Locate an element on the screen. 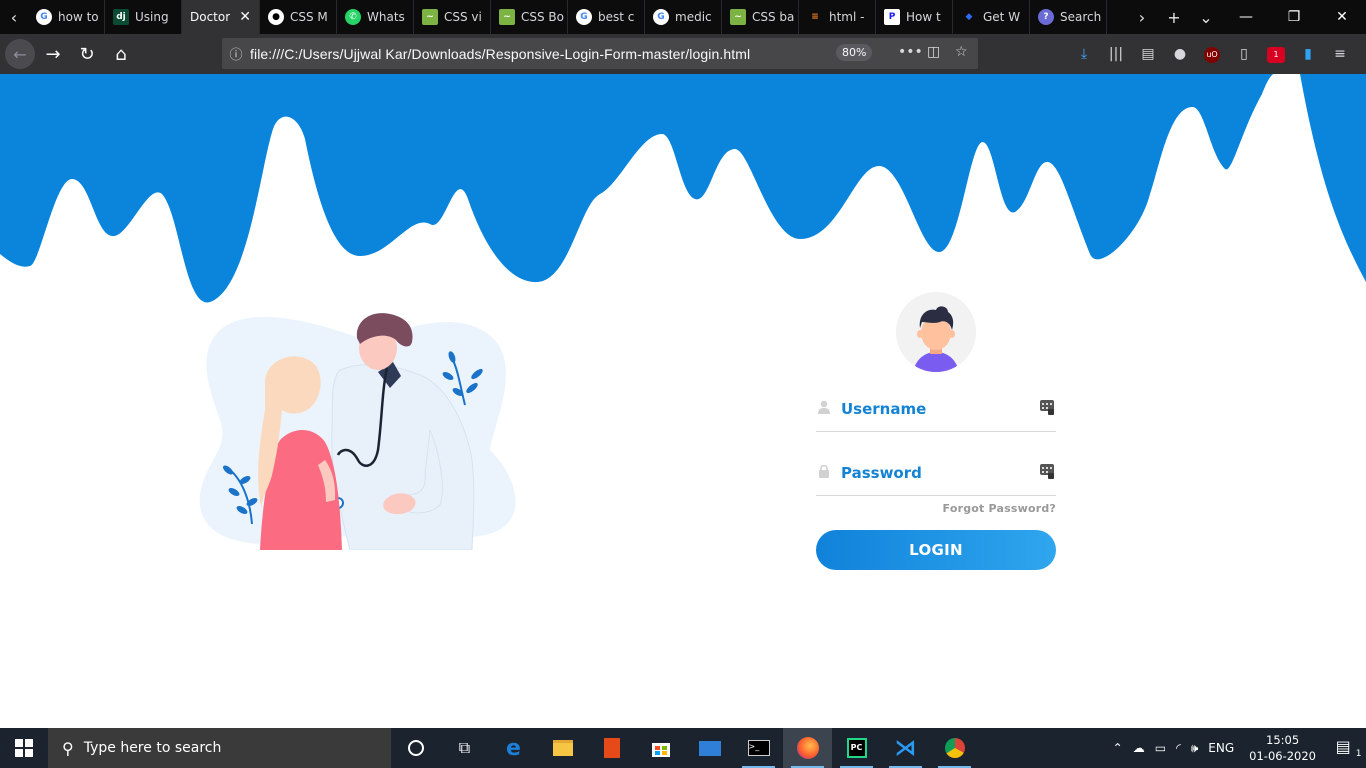 This screenshot has height=768, width=1366. tab-html: ≡ html - is located at coordinates (837, 17).